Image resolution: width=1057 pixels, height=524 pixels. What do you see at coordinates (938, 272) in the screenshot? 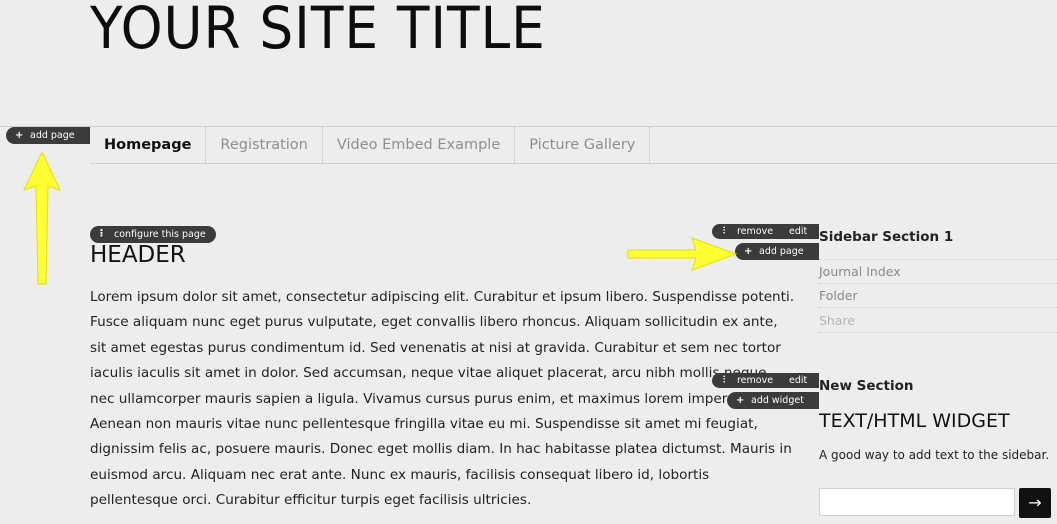
I see `sidebar-link-journal-index: Journal Index` at bounding box center [938, 272].